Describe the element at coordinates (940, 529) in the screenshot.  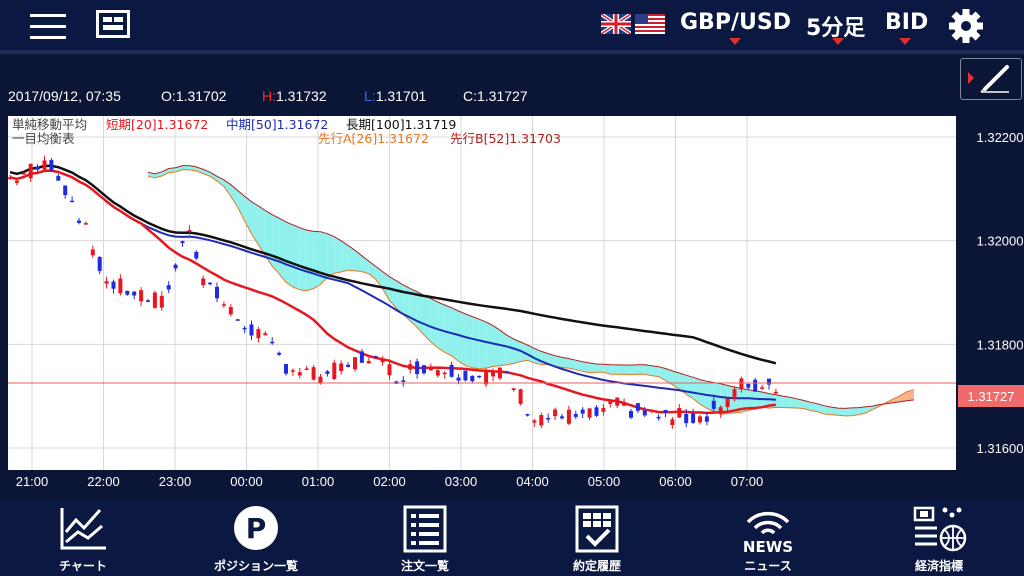
I see `economic-indicator-icon` at that location.